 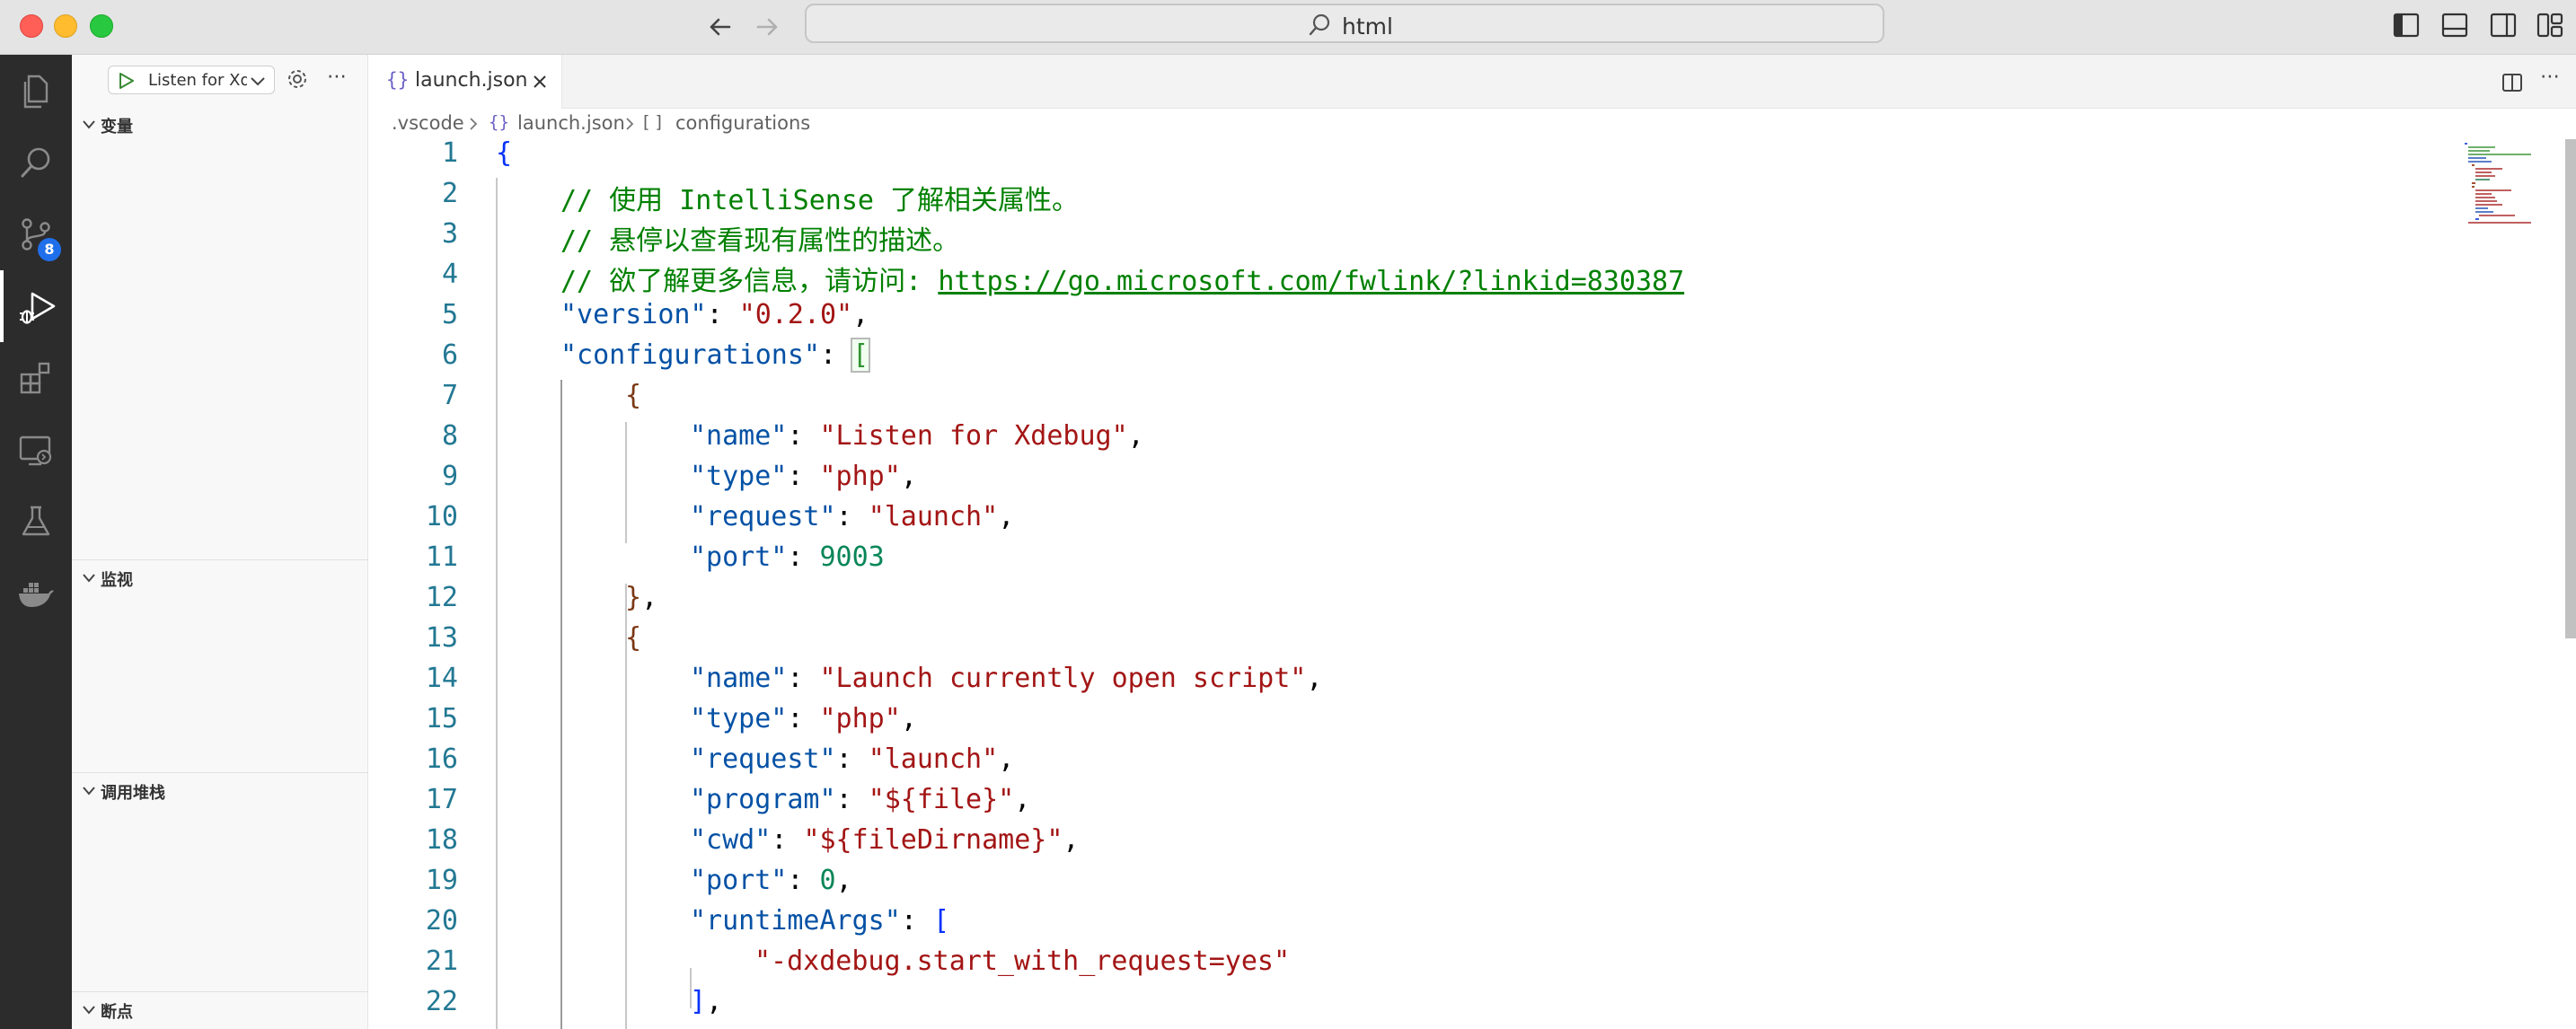 What do you see at coordinates (133, 794) in the screenshot?
I see `section-title: 调用堆栈` at bounding box center [133, 794].